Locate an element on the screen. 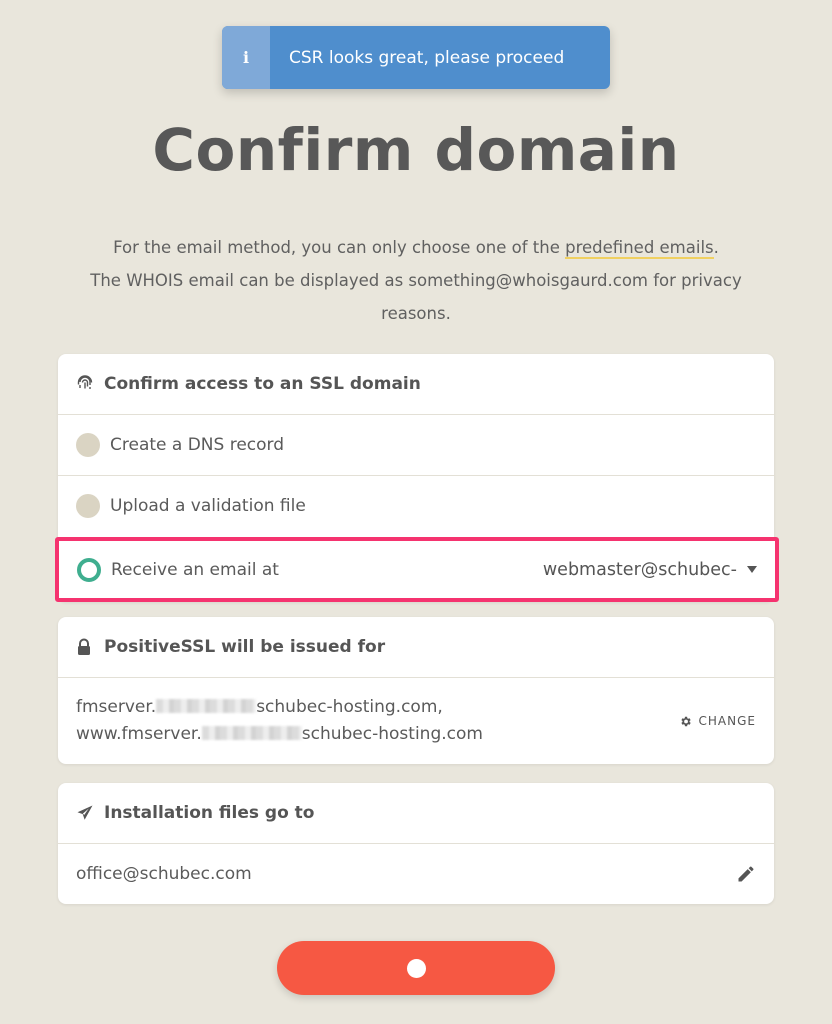 This screenshot has width=832, height=1024. info-icon: i is located at coordinates (246, 57).